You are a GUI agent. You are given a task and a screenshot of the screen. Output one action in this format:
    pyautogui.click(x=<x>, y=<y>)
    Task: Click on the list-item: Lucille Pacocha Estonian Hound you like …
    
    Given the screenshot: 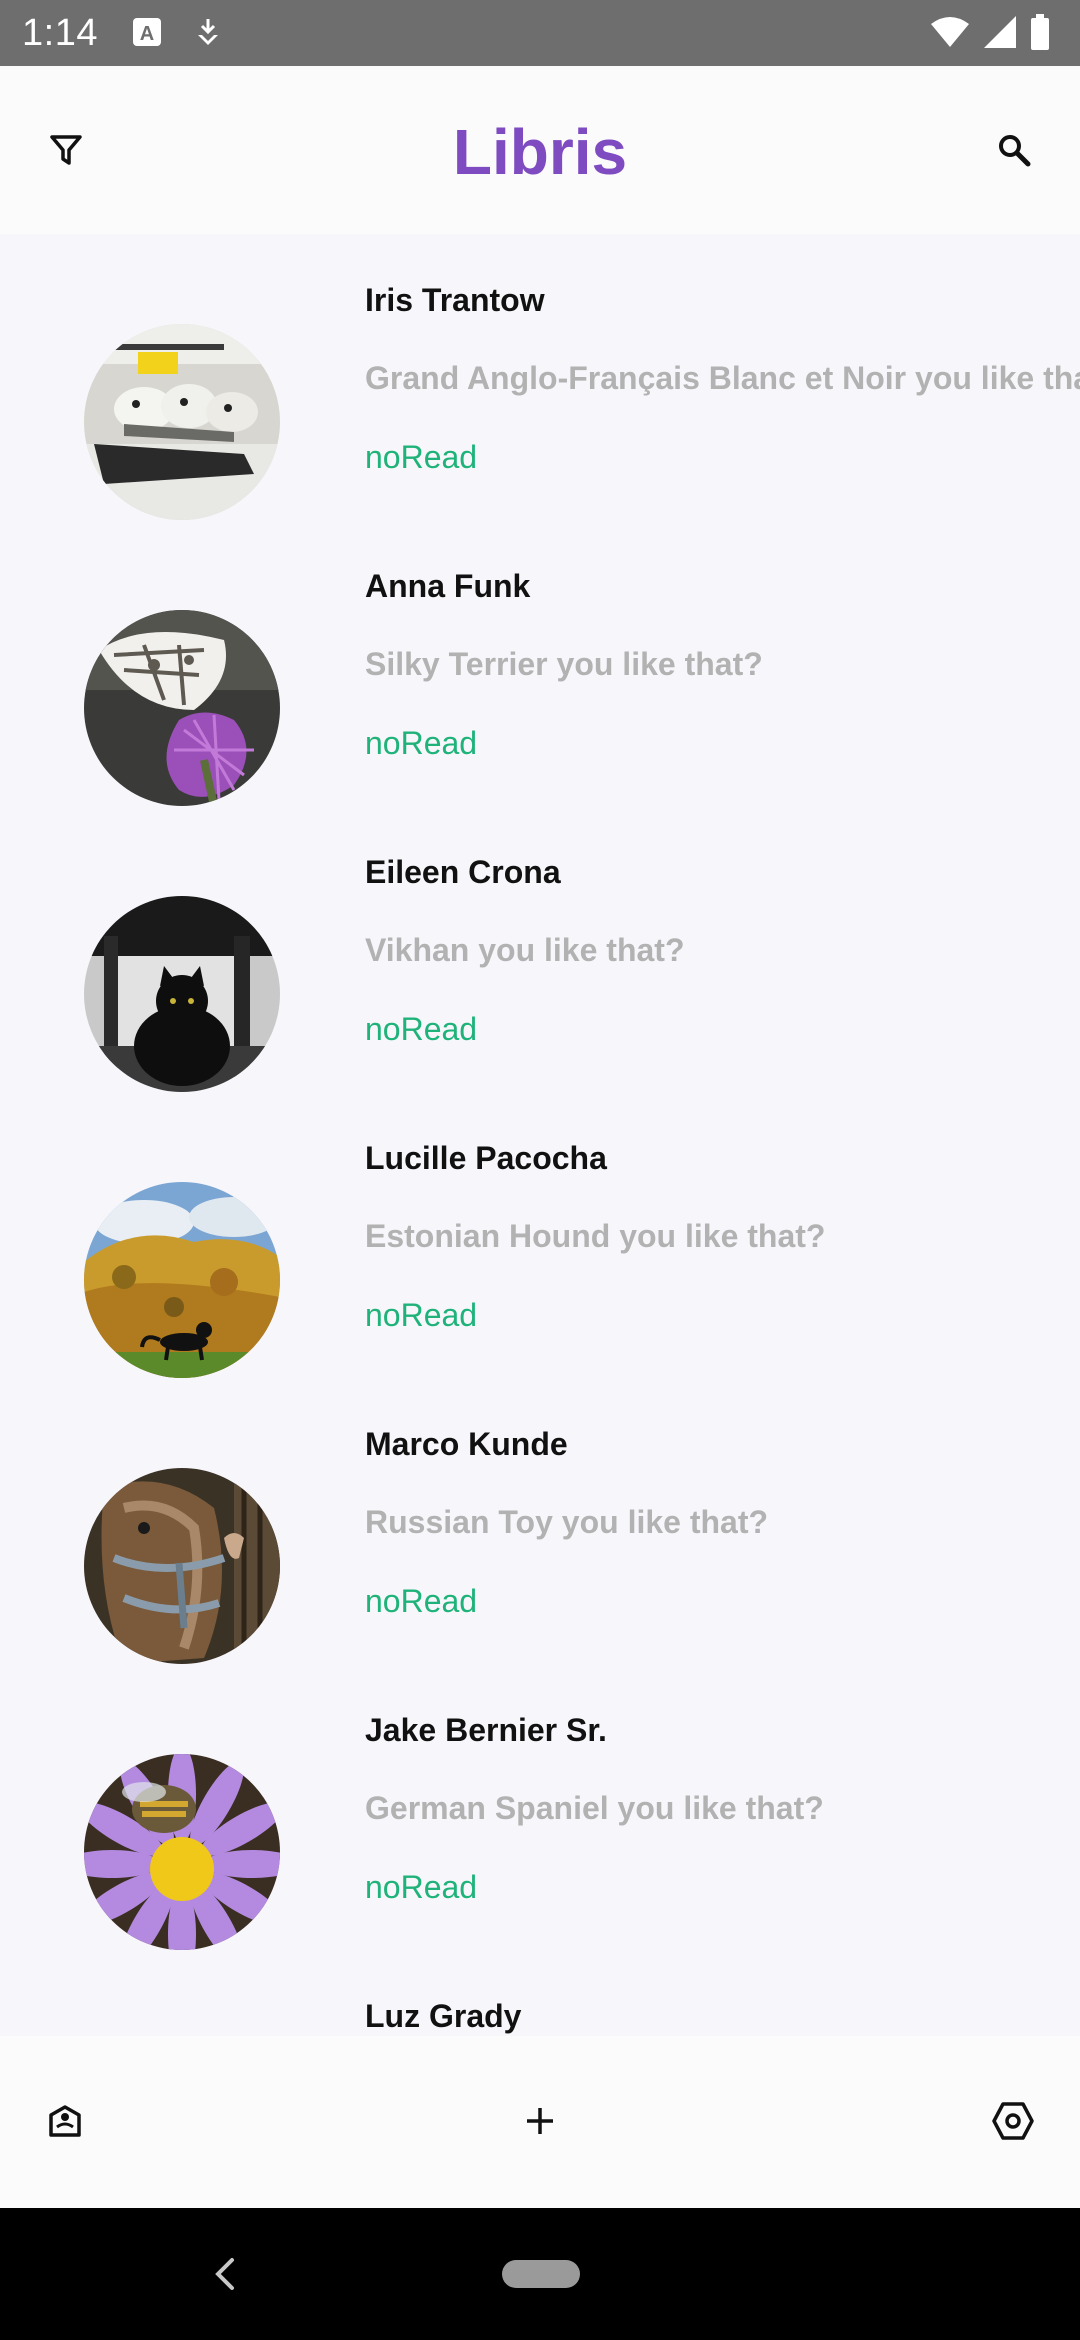 What is the action you would take?
    pyautogui.click(x=540, y=1235)
    